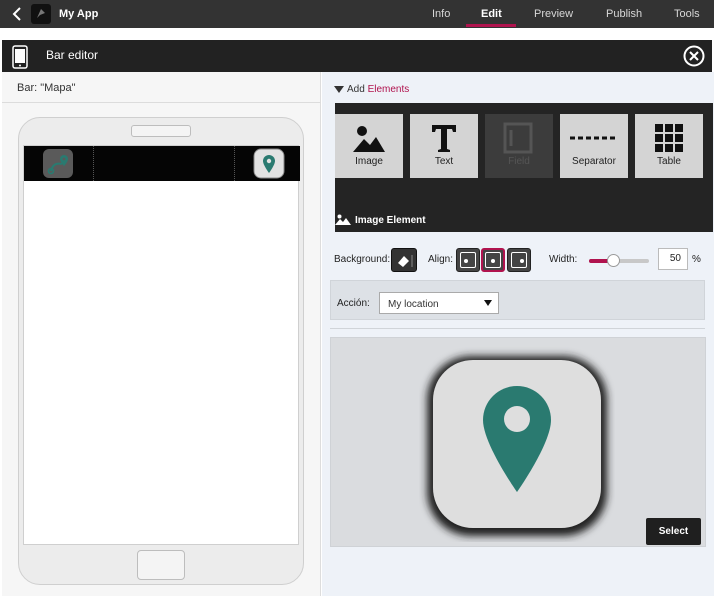 The height and width of the screenshot is (596, 714). I want to click on align-center-icon, so click(493, 260).